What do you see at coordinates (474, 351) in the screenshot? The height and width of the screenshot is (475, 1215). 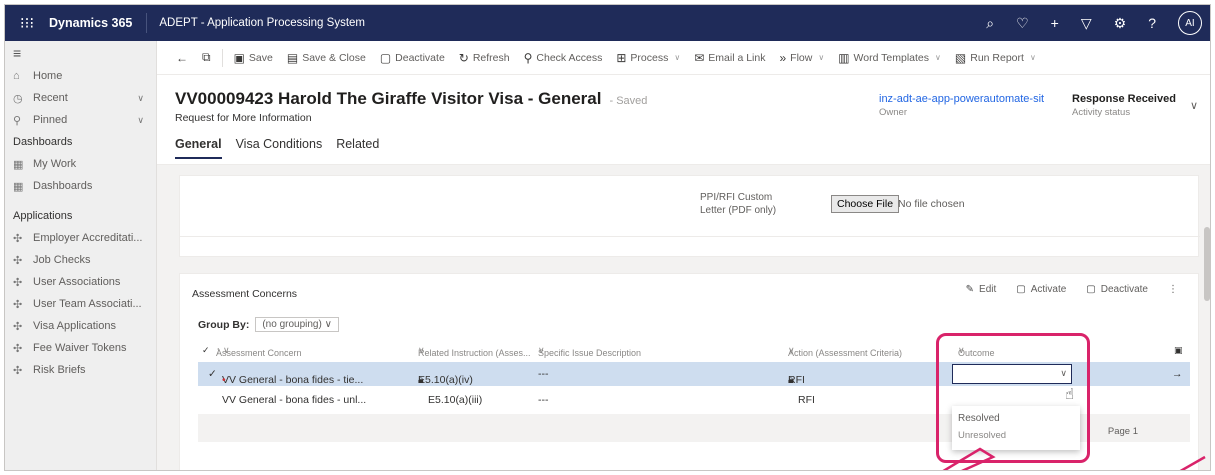 I see `column-header-instruction: Related Instruction (Asses... ∨` at bounding box center [474, 351].